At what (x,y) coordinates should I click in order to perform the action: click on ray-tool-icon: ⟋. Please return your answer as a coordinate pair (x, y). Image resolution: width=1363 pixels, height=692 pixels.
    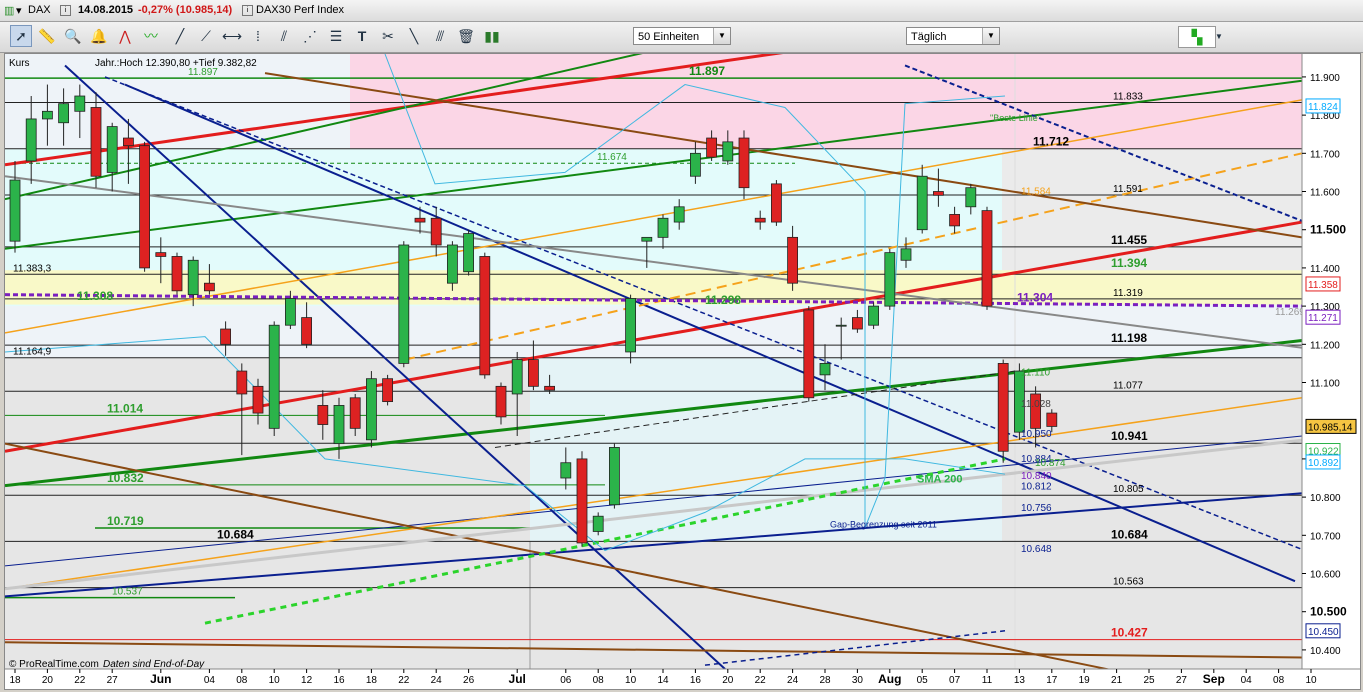
    Looking at the image, I should click on (206, 36).